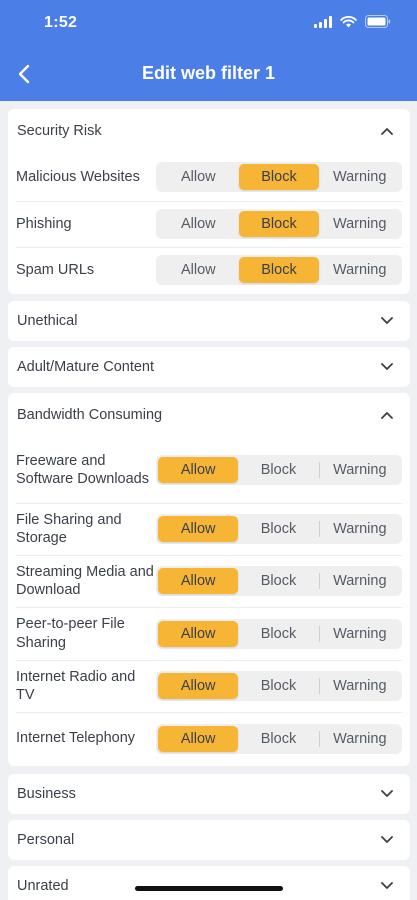 This screenshot has height=900, width=417. Describe the element at coordinates (44, 223) in the screenshot. I see `filter-label: Phishing` at that location.